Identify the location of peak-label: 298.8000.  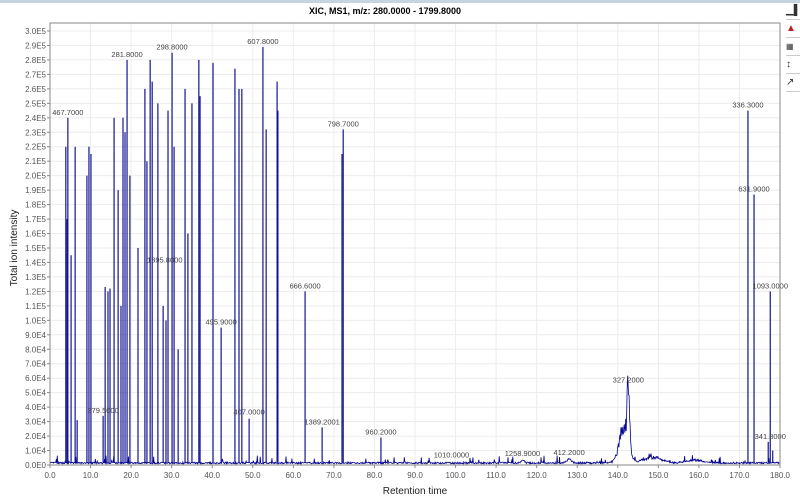
(171, 47).